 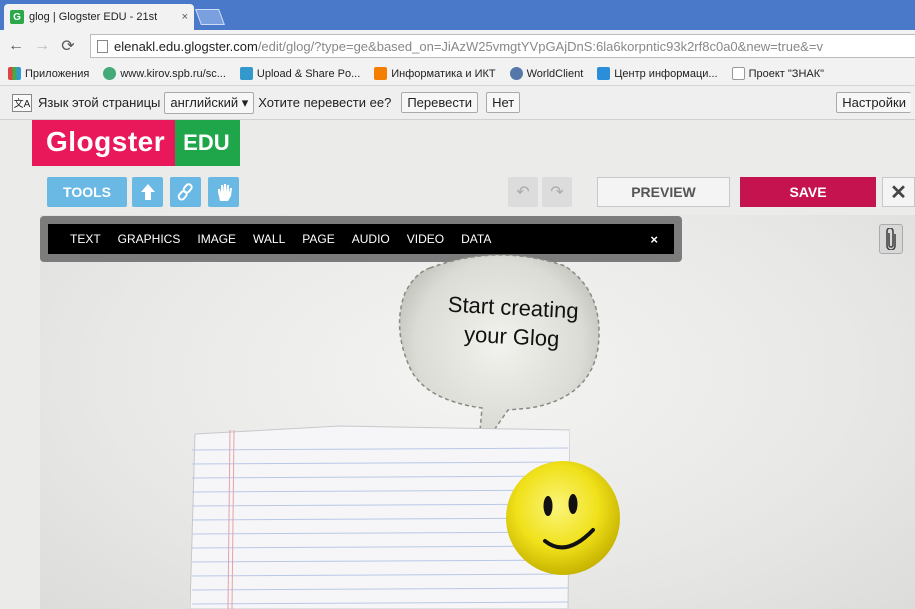 I want to click on menu-item-graphics: GRAPHICS, so click(x=149, y=239).